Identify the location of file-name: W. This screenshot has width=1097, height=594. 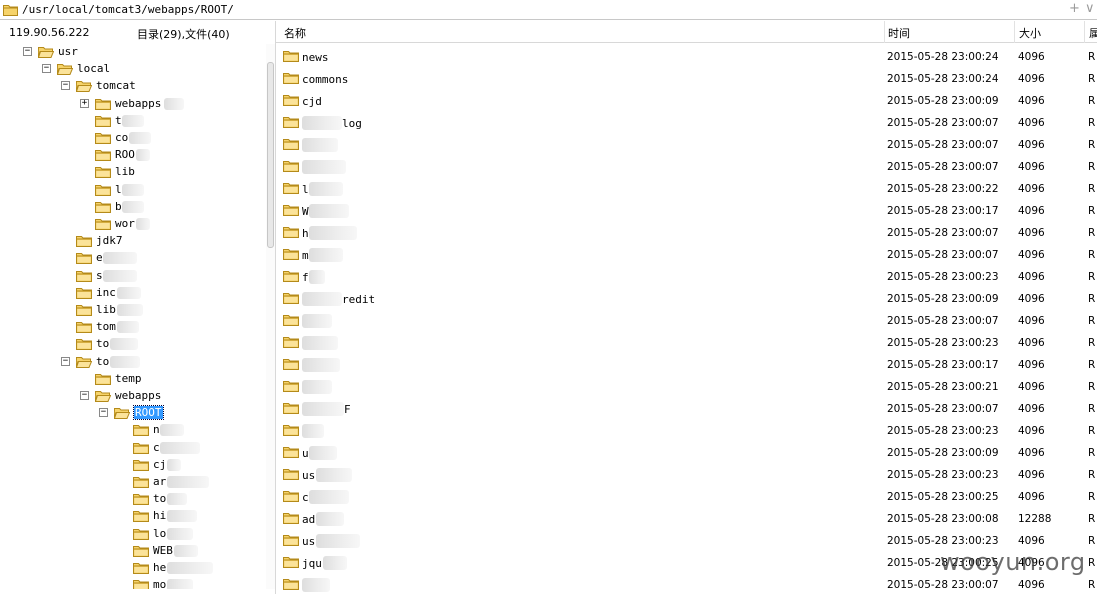
(305, 211).